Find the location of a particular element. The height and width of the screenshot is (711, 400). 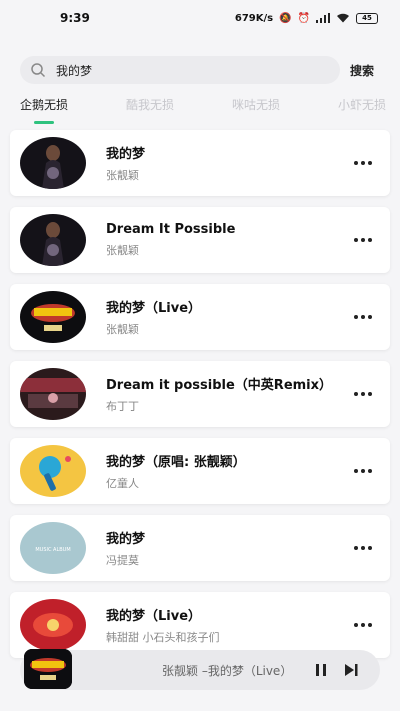

search-box is located at coordinates (180, 70).